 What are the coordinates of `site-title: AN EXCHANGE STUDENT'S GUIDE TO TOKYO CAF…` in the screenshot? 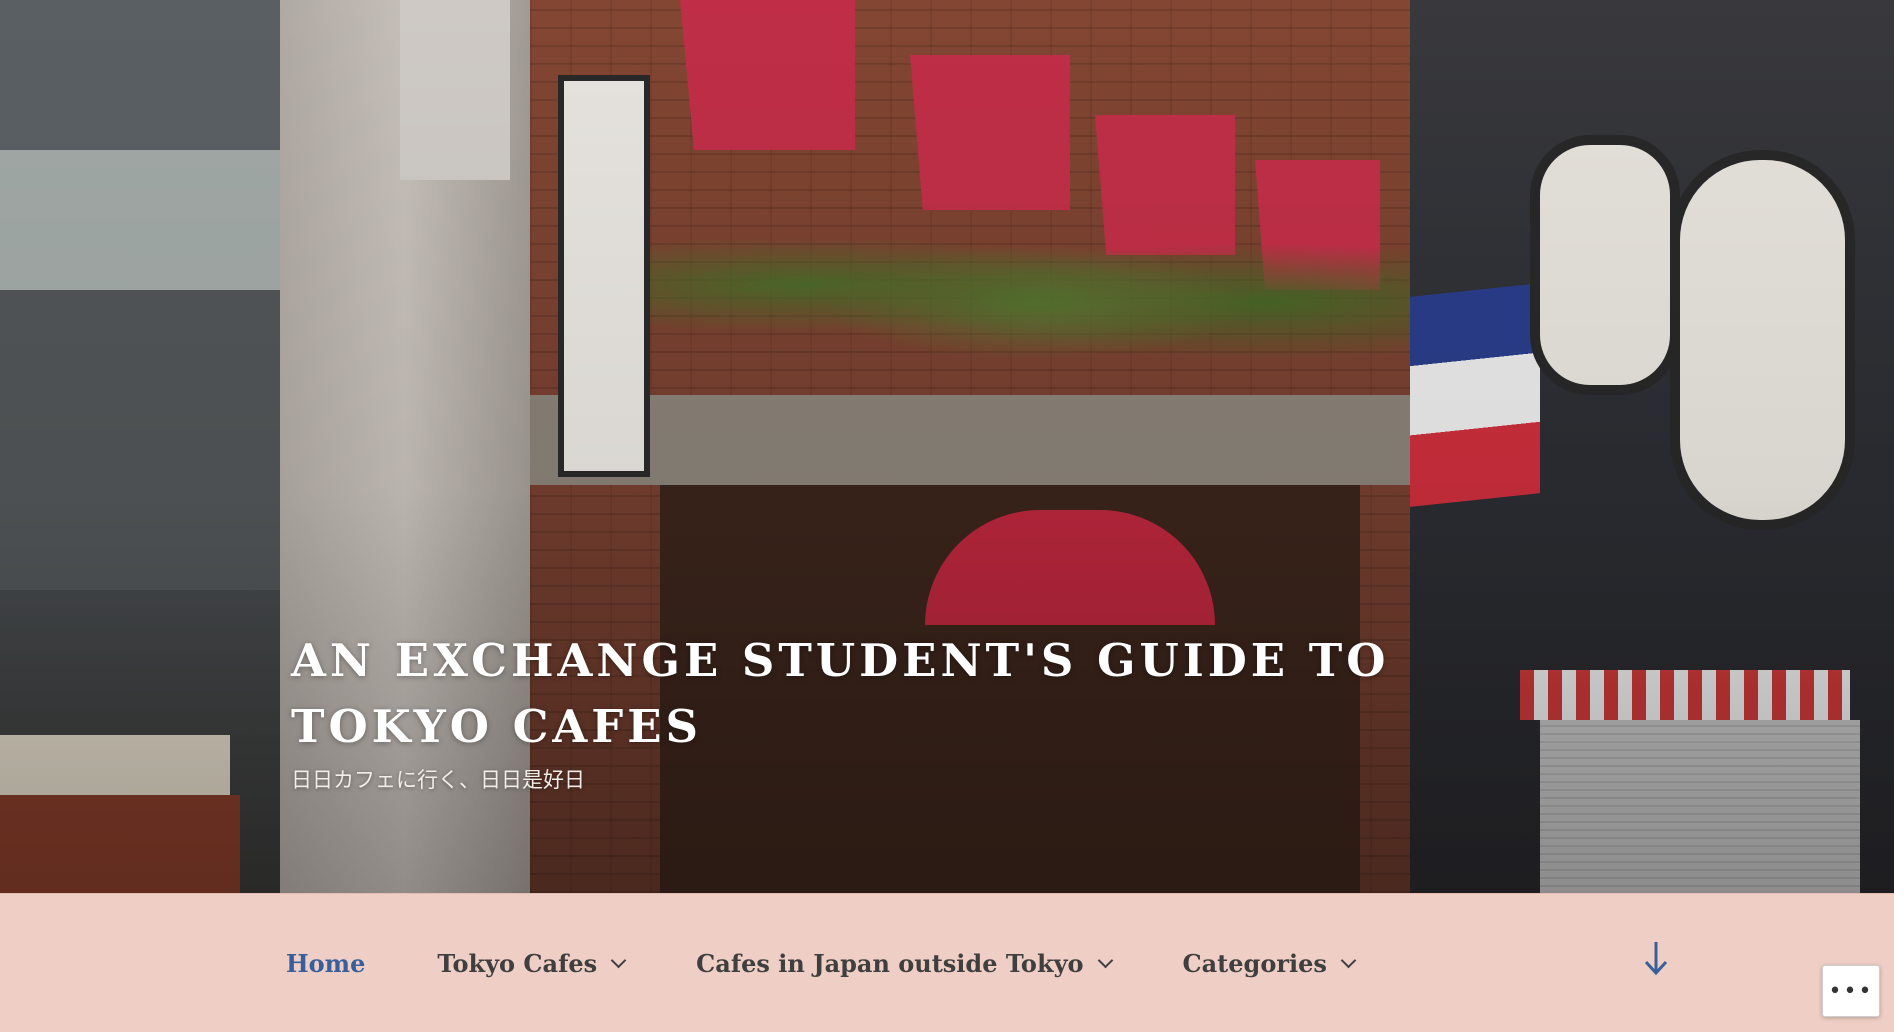 It's located at (941, 694).